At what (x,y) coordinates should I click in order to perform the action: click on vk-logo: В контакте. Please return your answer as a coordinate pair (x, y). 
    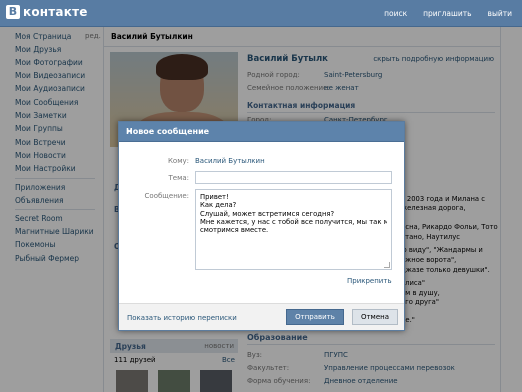
    Looking at the image, I should click on (47, 12).